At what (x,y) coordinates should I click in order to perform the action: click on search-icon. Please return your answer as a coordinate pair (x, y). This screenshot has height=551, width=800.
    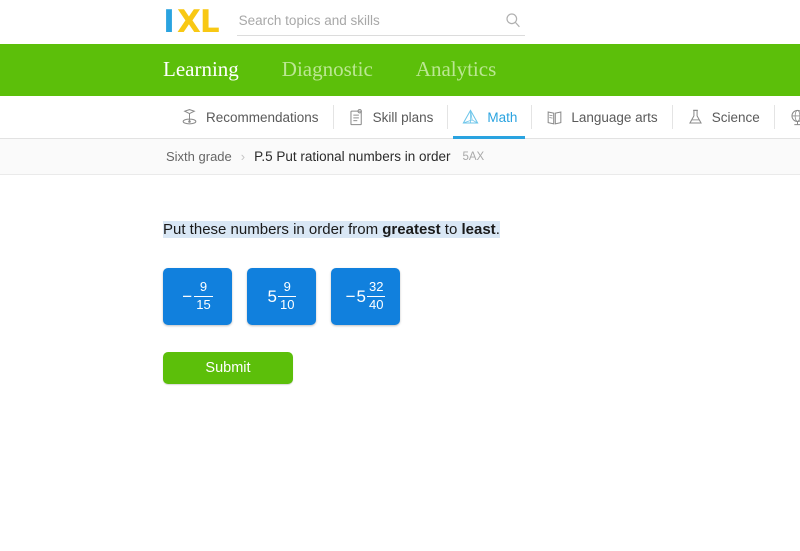
    Looking at the image, I should click on (513, 20).